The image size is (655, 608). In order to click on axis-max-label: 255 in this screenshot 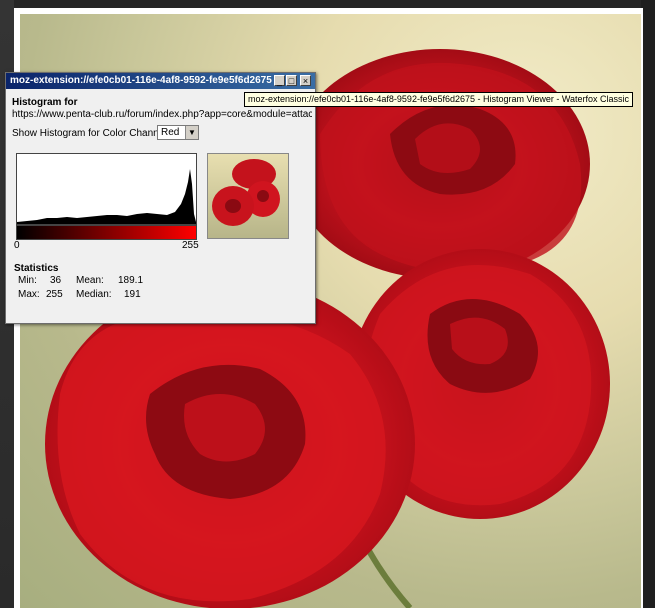, I will do `click(190, 245)`.